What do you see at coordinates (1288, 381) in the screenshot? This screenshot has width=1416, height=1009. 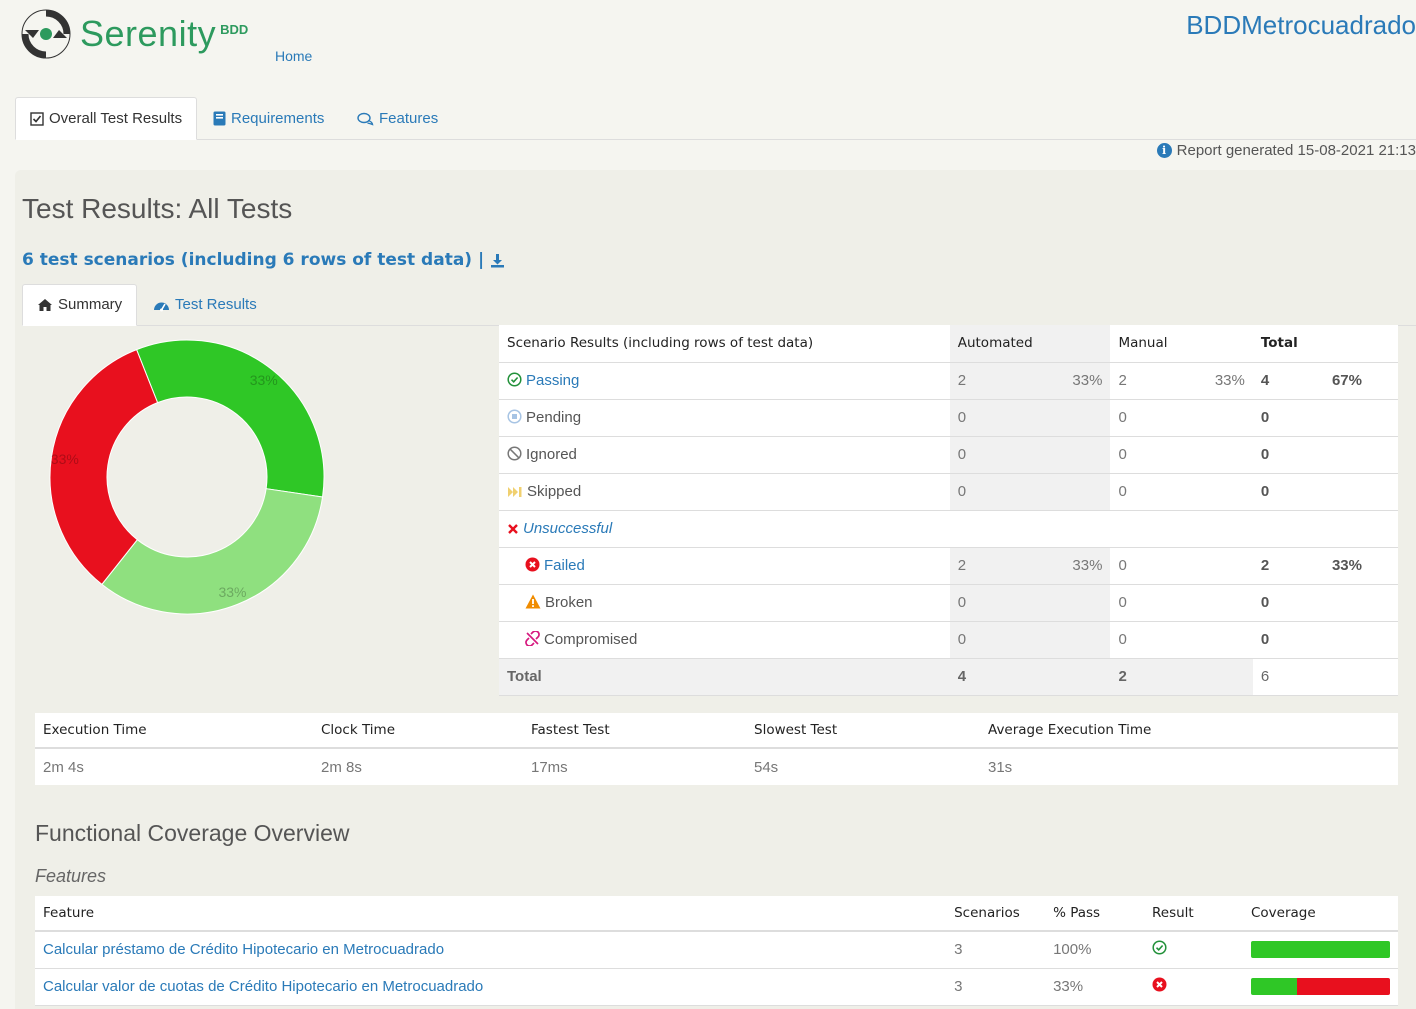 I see `total-count: 4` at bounding box center [1288, 381].